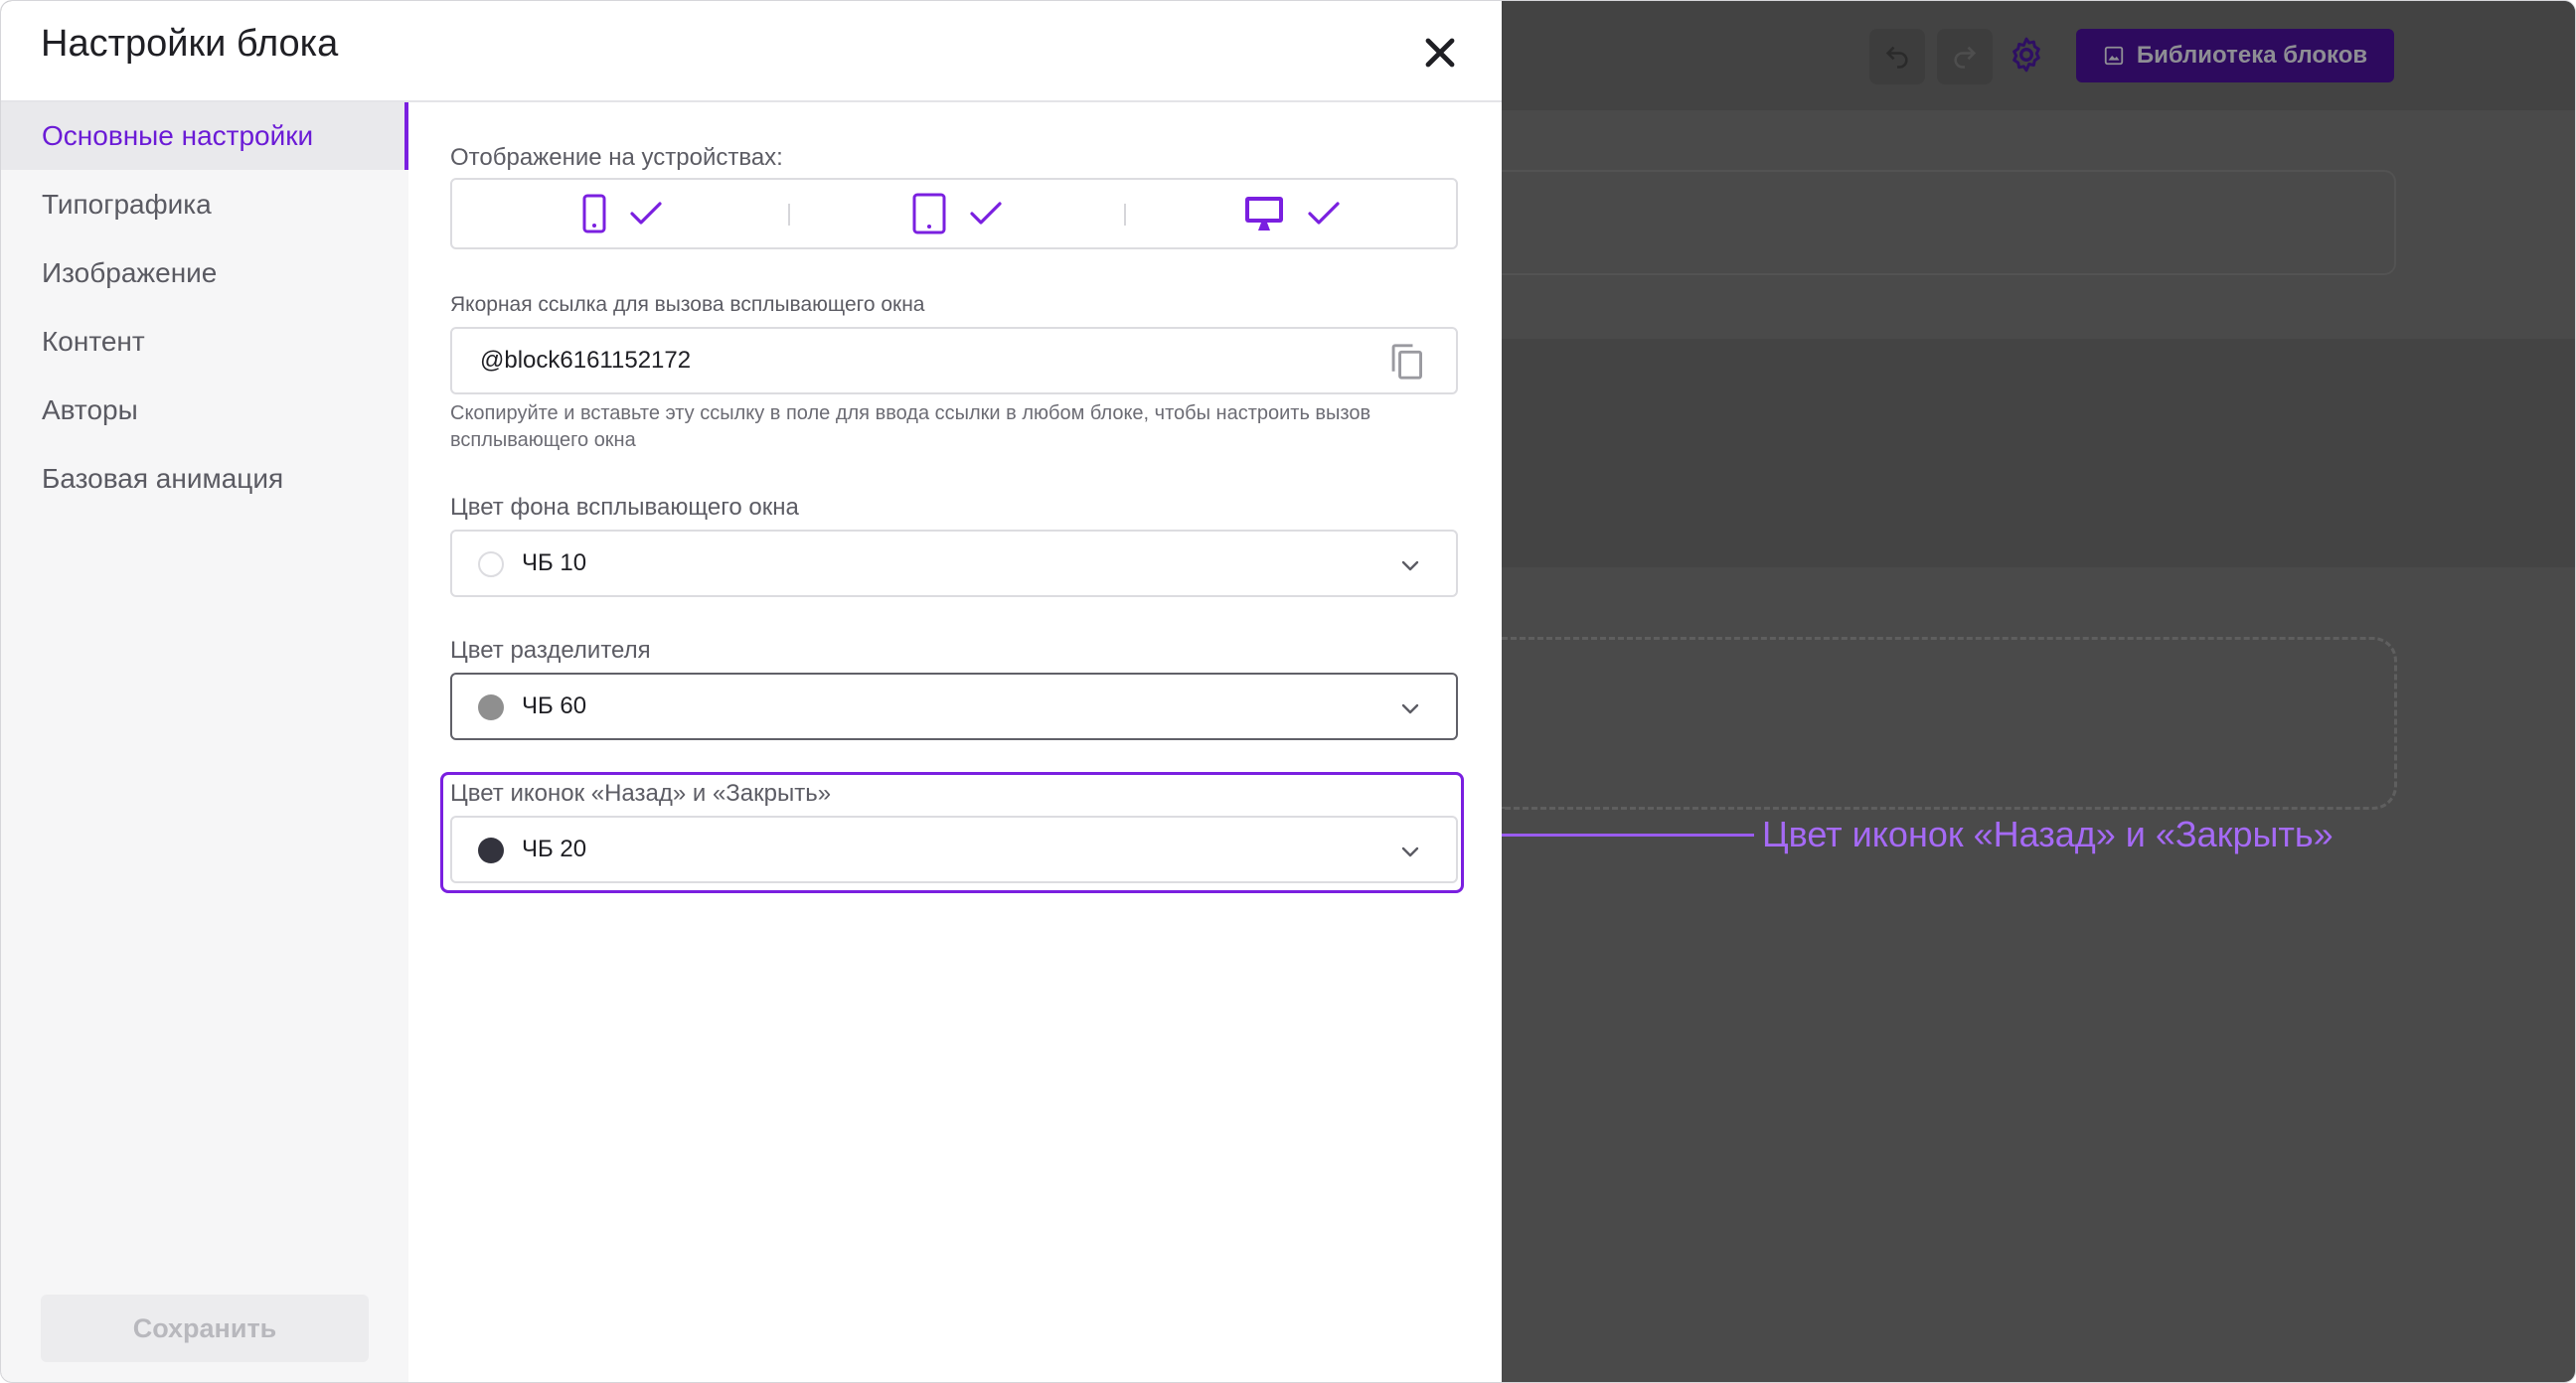  Describe the element at coordinates (1406, 362) in the screenshot. I see `copy-icon` at that location.